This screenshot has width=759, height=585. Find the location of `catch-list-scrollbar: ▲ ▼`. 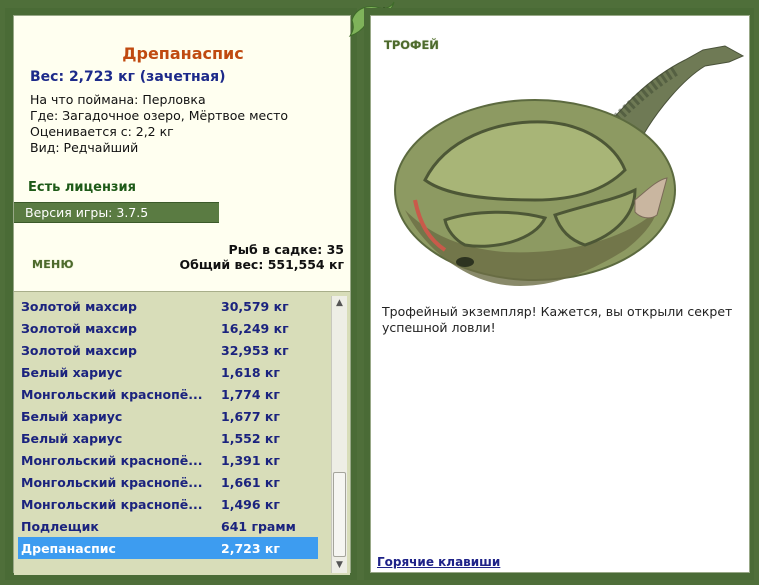

catch-list-scrollbar: ▲ ▼ is located at coordinates (339, 434).